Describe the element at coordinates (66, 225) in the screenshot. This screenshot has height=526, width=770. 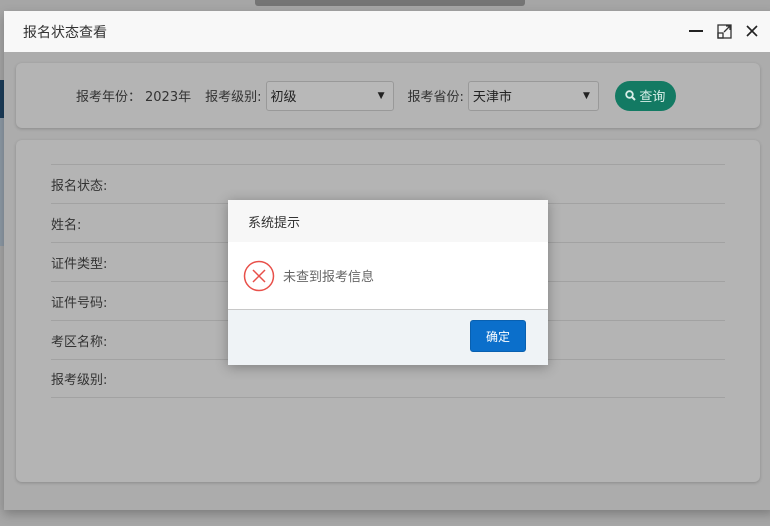
I see `field-label: 姓名:` at that location.